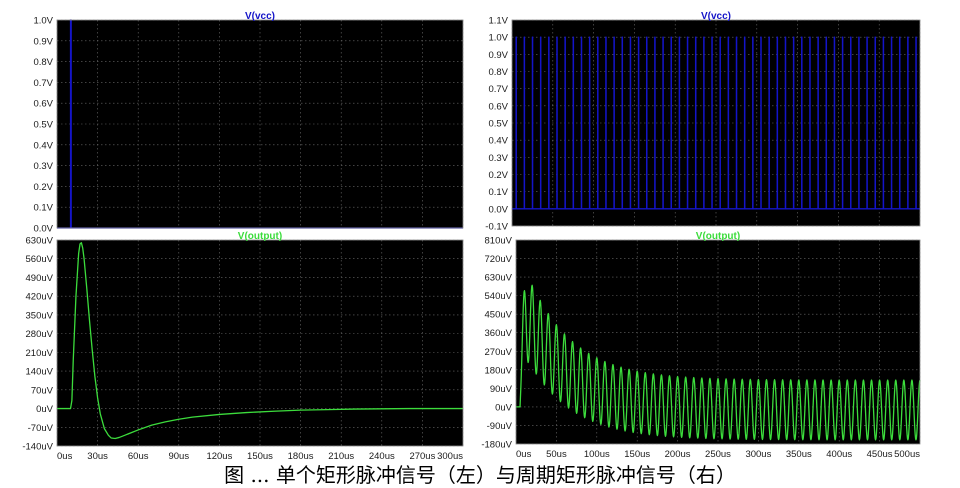 The image size is (960, 488). What do you see at coordinates (499, 333) in the screenshot?
I see `y-tick-label: 360uV` at bounding box center [499, 333].